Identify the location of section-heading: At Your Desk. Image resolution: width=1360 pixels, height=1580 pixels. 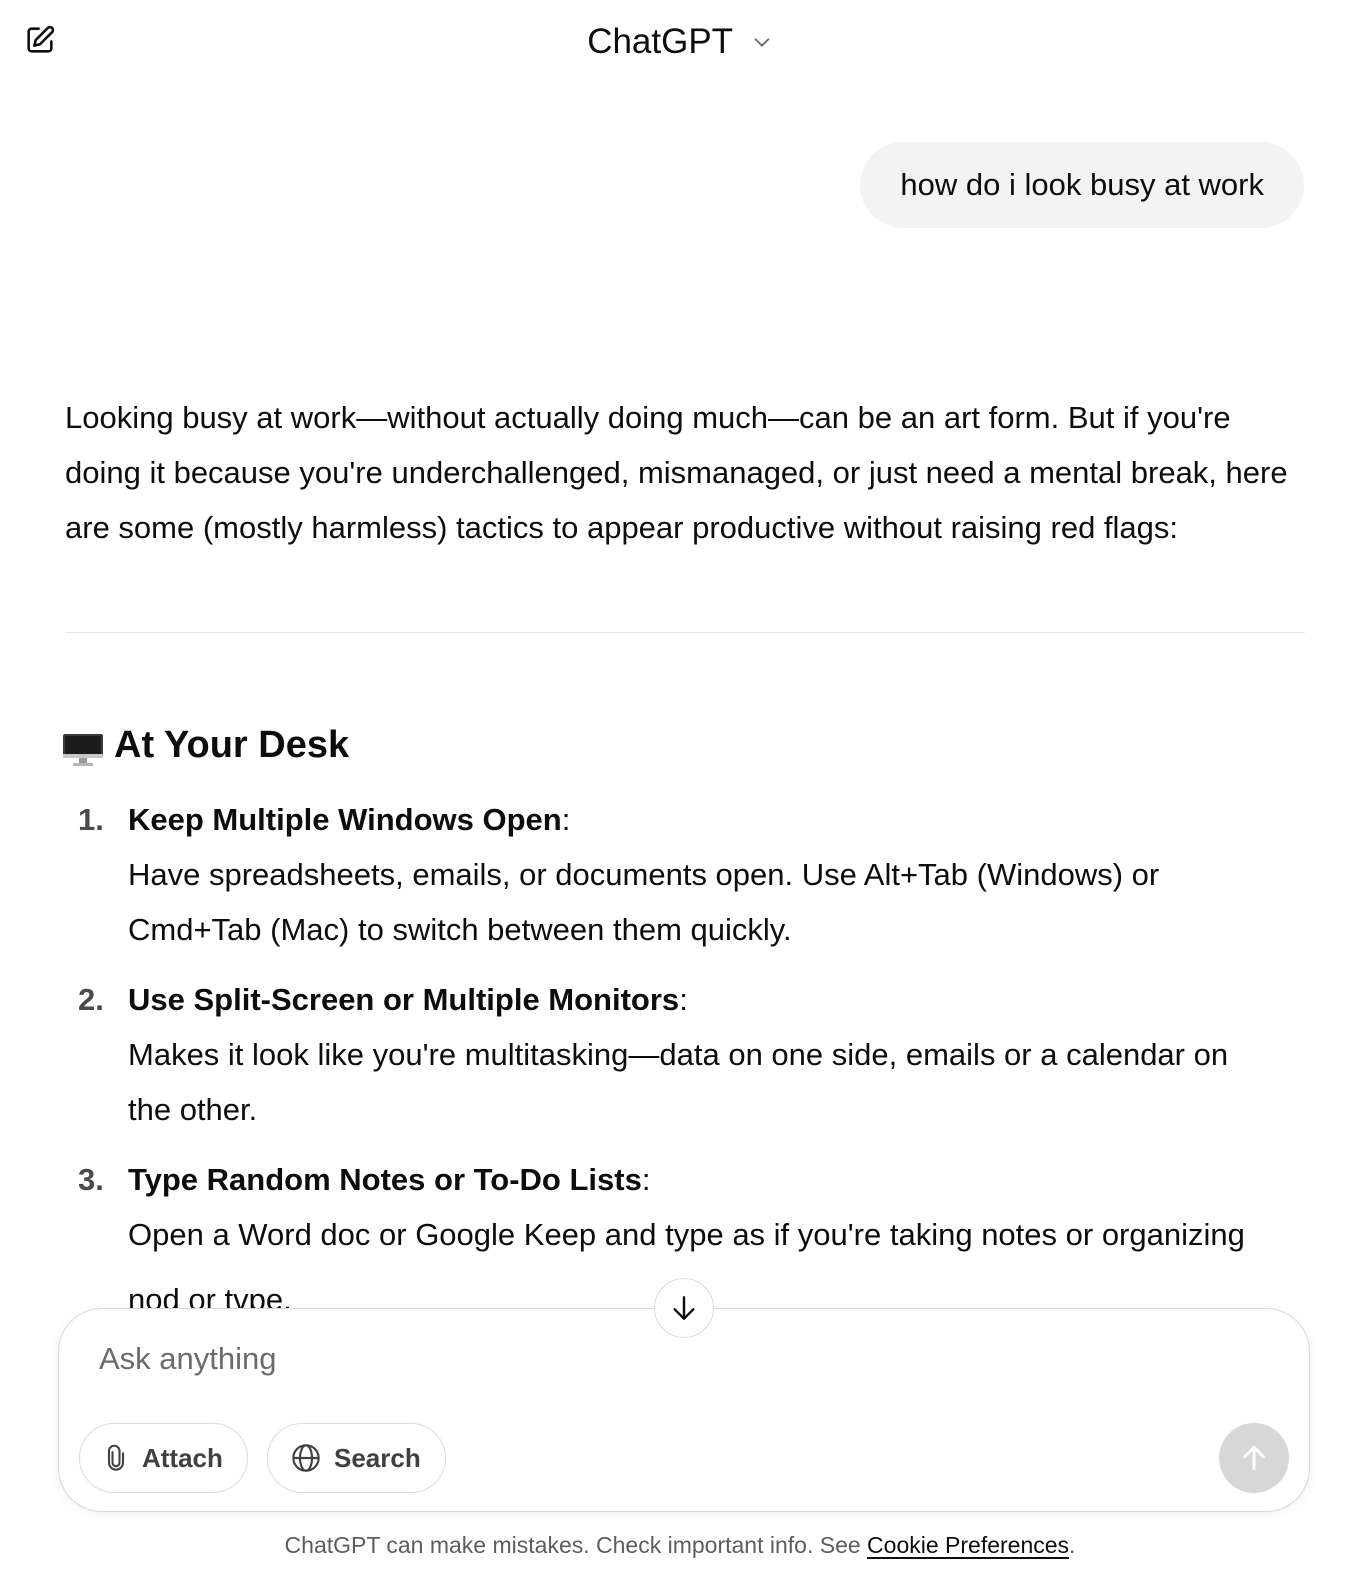
(205, 745).